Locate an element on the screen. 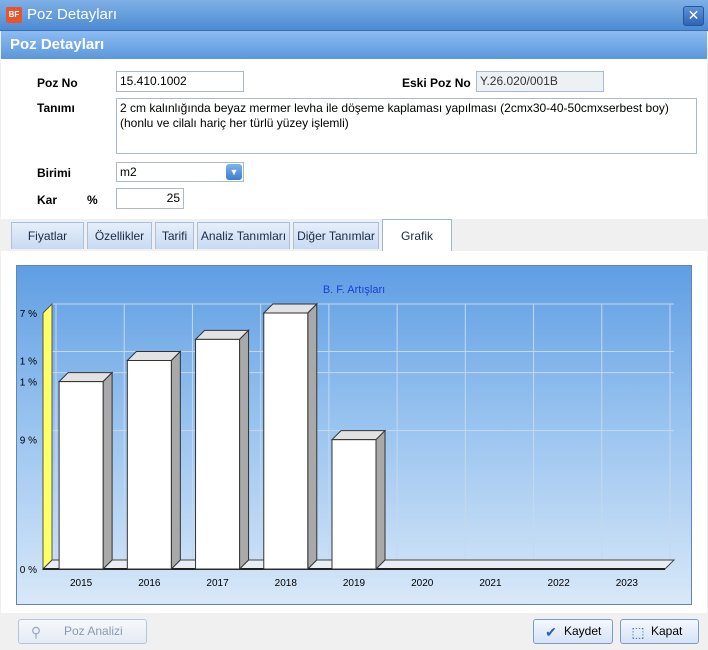 The width and height of the screenshot is (708, 650). kapat-button: ⬚ Kapat is located at coordinates (659, 631).